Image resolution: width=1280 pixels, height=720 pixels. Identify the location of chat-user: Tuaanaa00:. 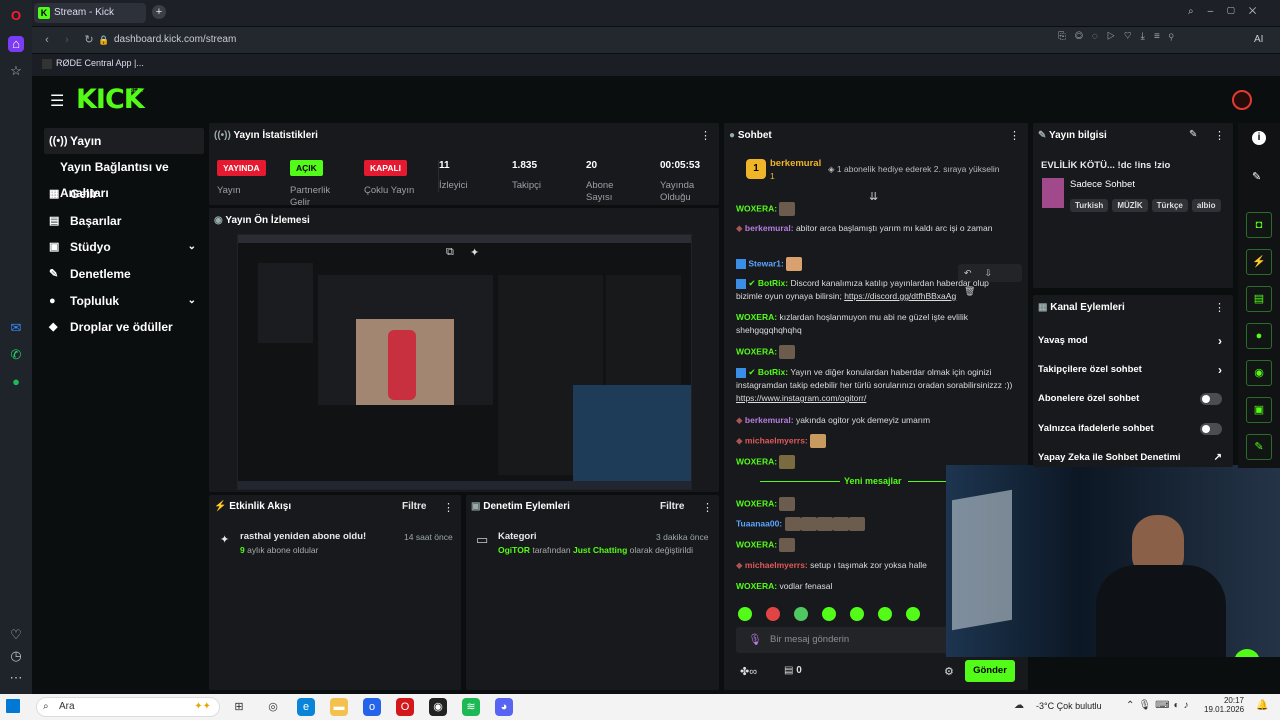
(759, 523).